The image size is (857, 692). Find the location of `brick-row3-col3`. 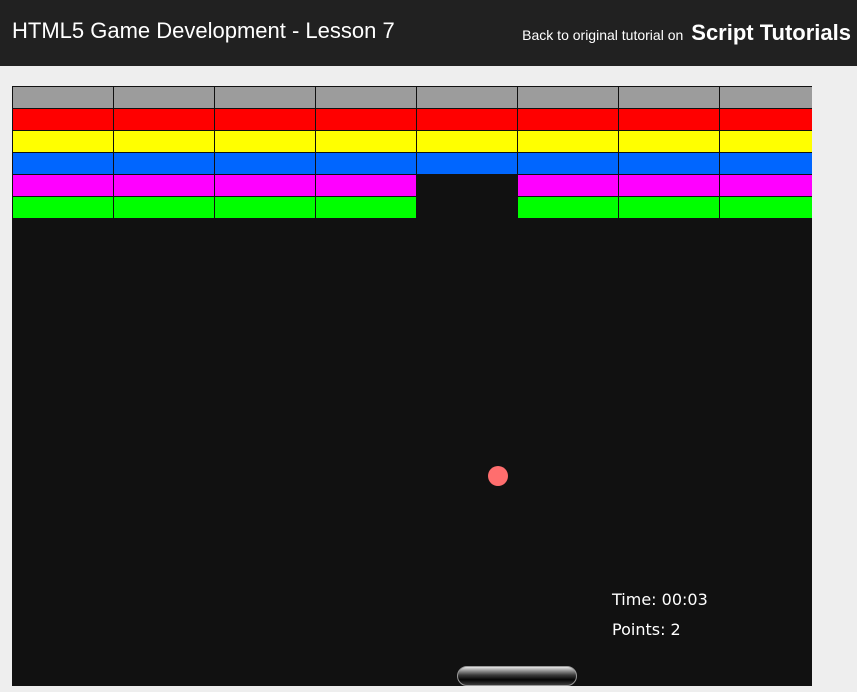

brick-row3-col3 is located at coordinates (265, 141).